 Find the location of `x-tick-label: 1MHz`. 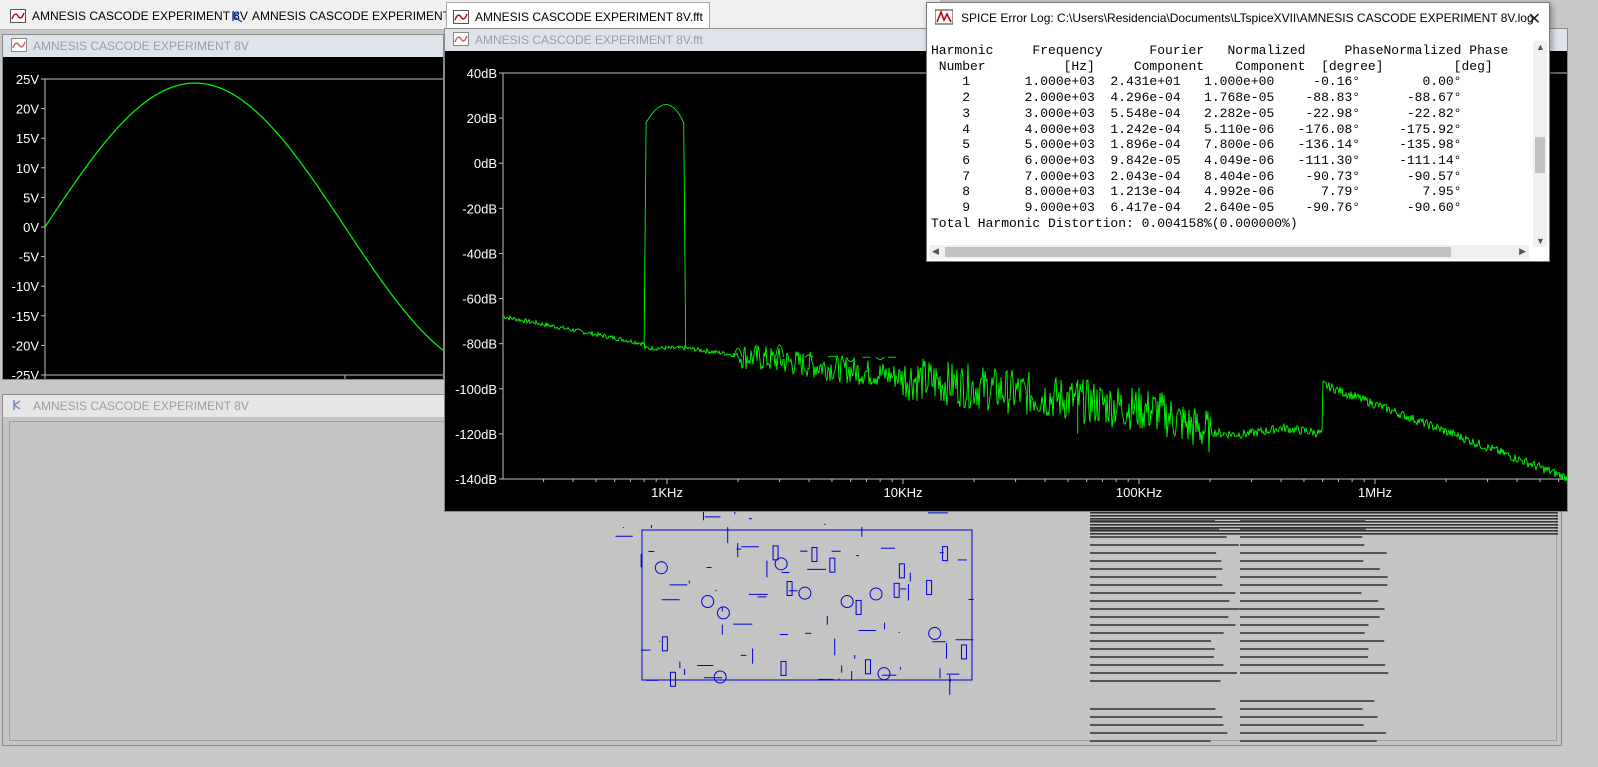

x-tick-label: 1MHz is located at coordinates (1375, 492).